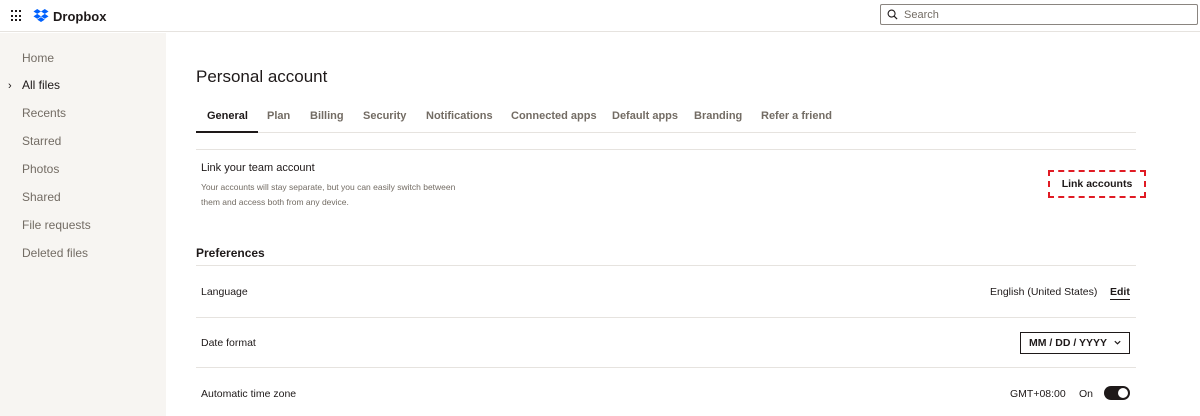  I want to click on date-format-value: MM / DD / YYYY, so click(1068, 343).